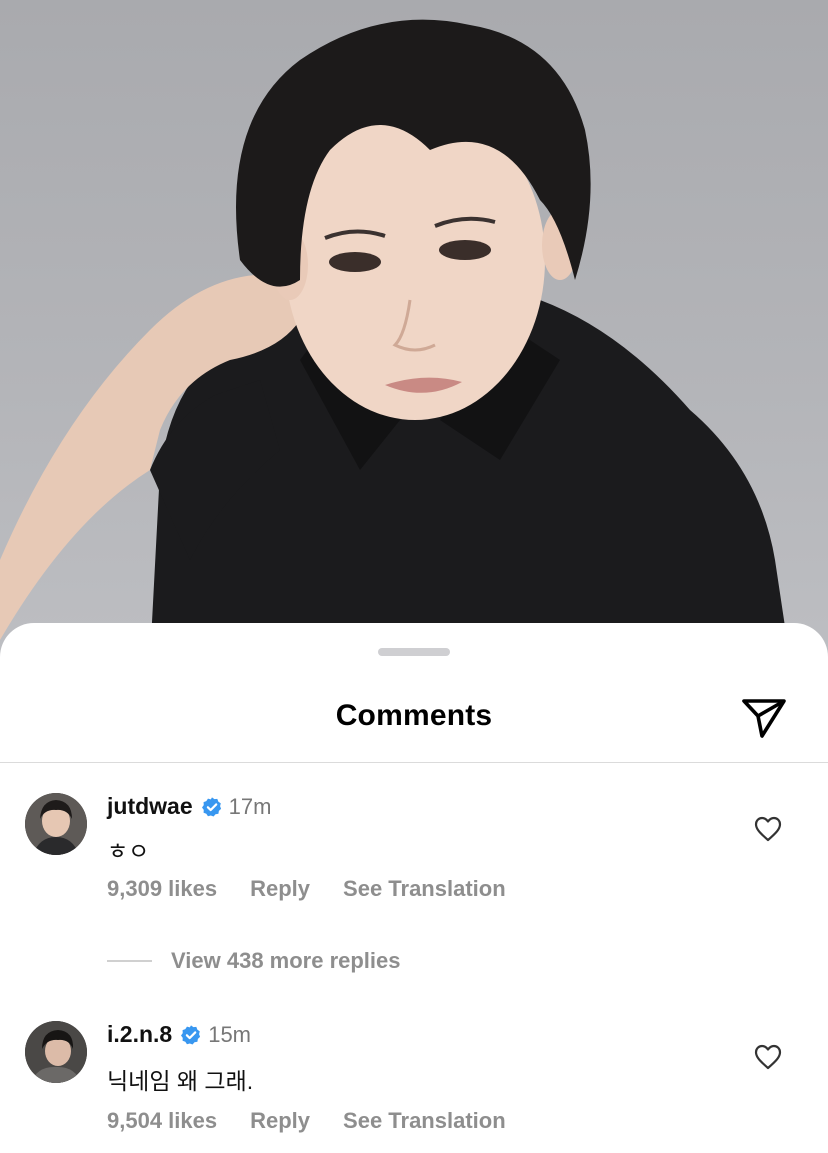 The width and height of the screenshot is (828, 1153). Describe the element at coordinates (162, 1121) in the screenshot. I see `likes-count: 9,504 likes` at that location.